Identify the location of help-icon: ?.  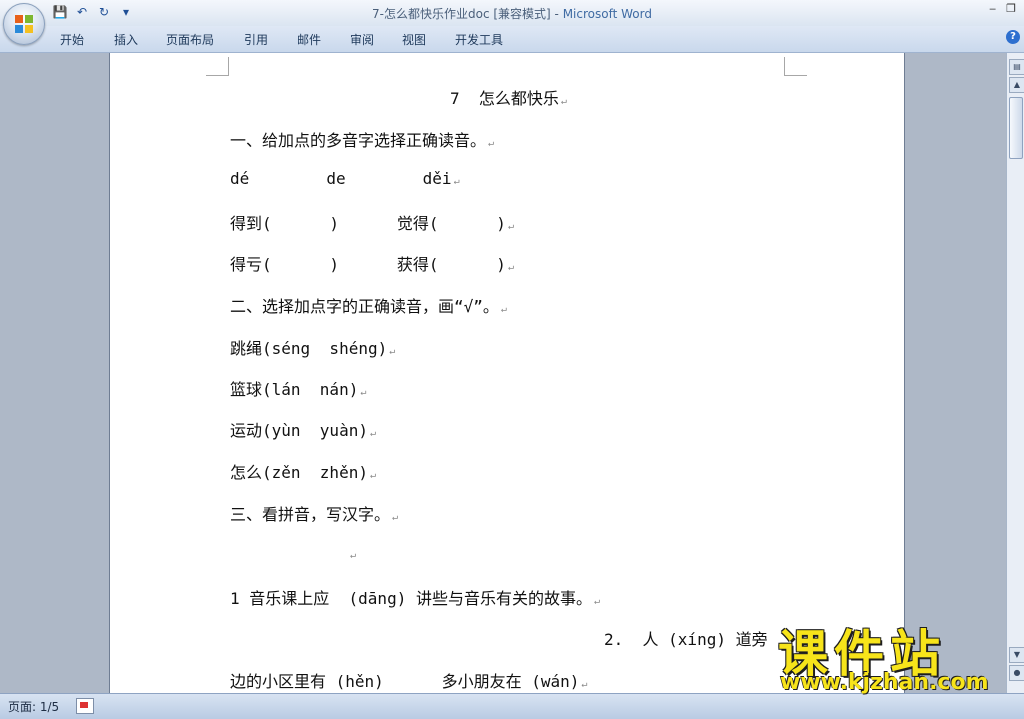
(1013, 37).